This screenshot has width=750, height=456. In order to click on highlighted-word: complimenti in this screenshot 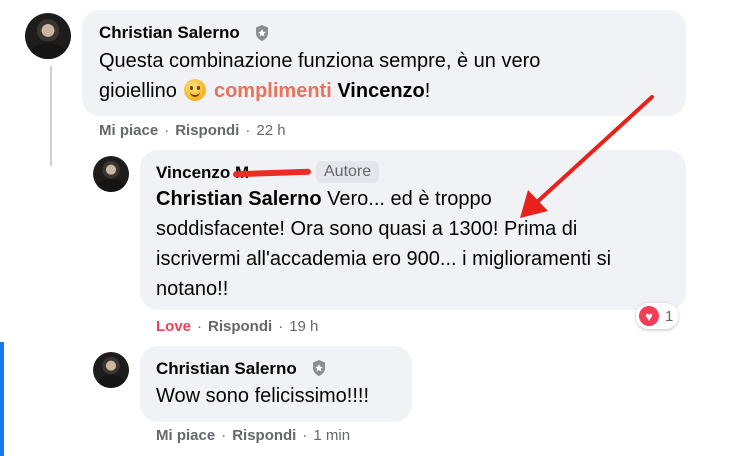, I will do `click(272, 91)`.